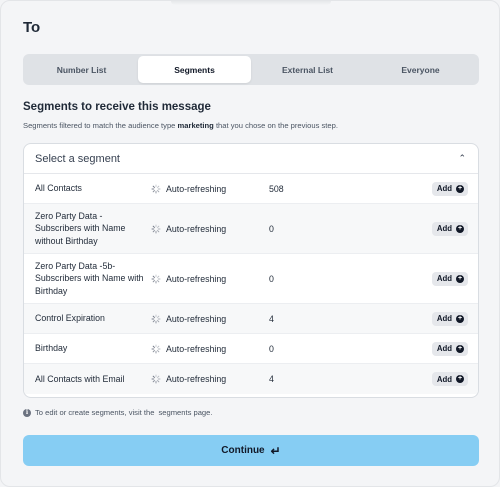 The width and height of the screenshot is (500, 487). Describe the element at coordinates (307, 69) in the screenshot. I see `tab-external-list: External List` at that location.